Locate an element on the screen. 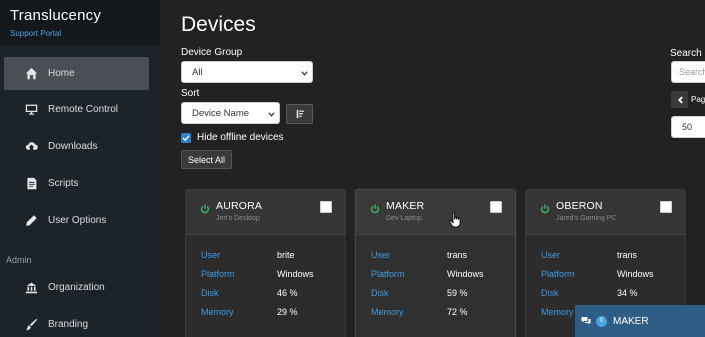 The width and height of the screenshot is (705, 337). monitor-icon is located at coordinates (31, 110).